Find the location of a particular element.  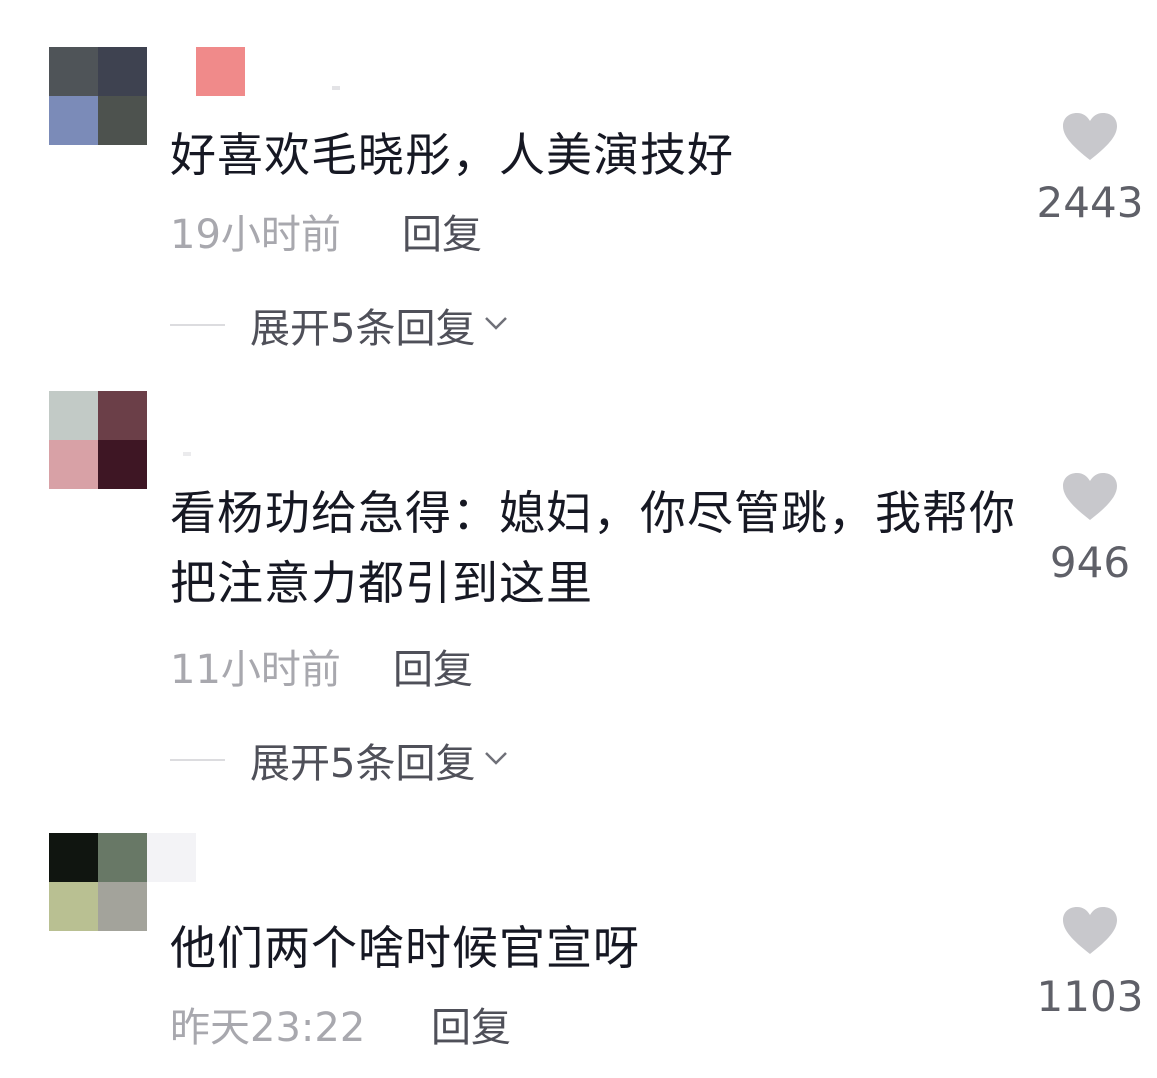

like-count: 2443 is located at coordinates (1090, 202).